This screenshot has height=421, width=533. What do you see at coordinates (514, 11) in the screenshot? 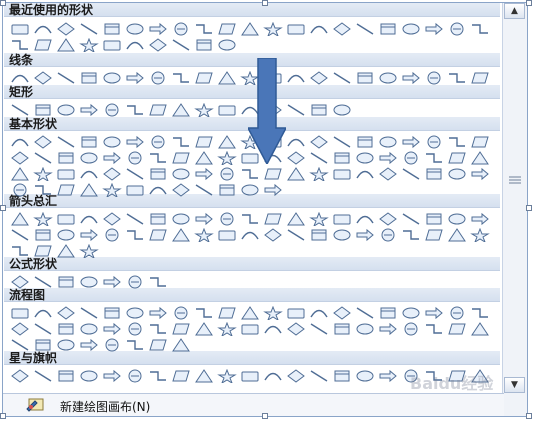
I see `scroll-up-button: ▲` at bounding box center [514, 11].